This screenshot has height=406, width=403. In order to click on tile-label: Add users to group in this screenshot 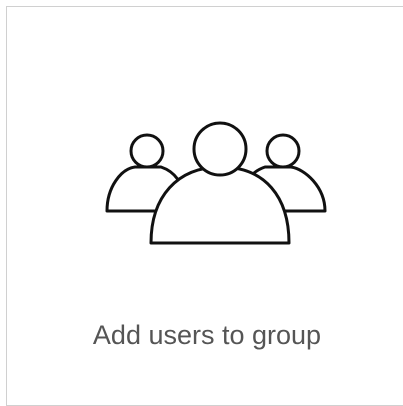, I will do `click(207, 335)`.